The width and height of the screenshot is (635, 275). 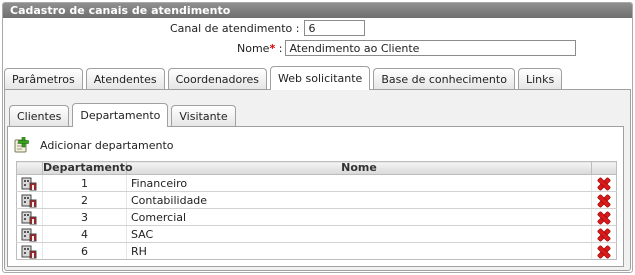 What do you see at coordinates (431, 48) in the screenshot?
I see `nome-field` at bounding box center [431, 48].